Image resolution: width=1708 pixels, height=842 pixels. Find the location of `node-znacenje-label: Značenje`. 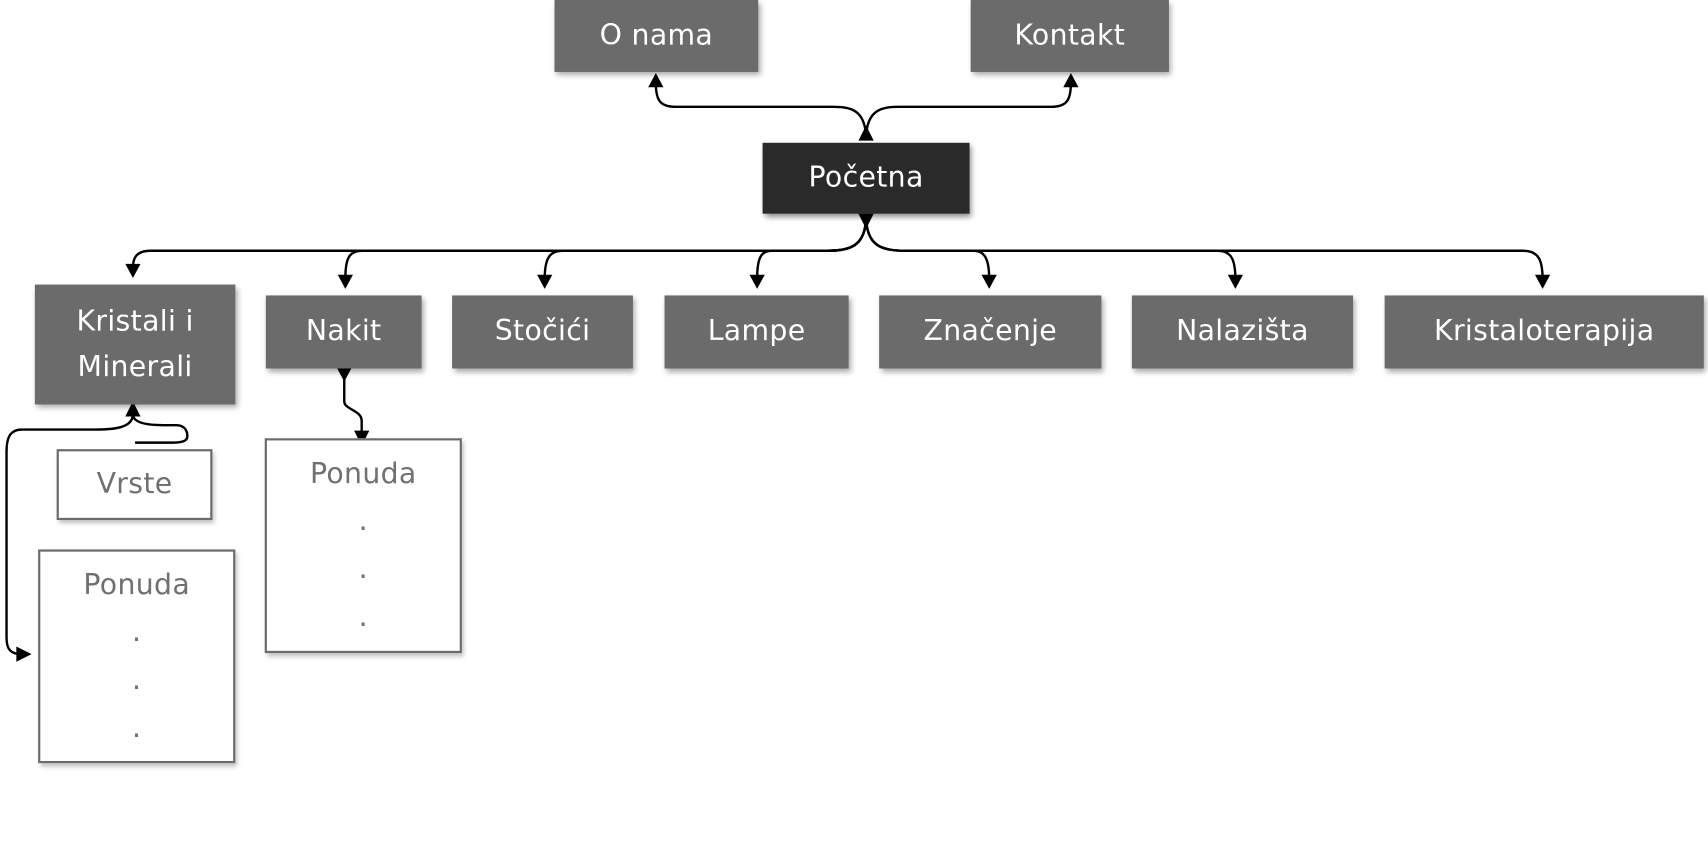

node-znacenje-label: Značenje is located at coordinates (990, 332).